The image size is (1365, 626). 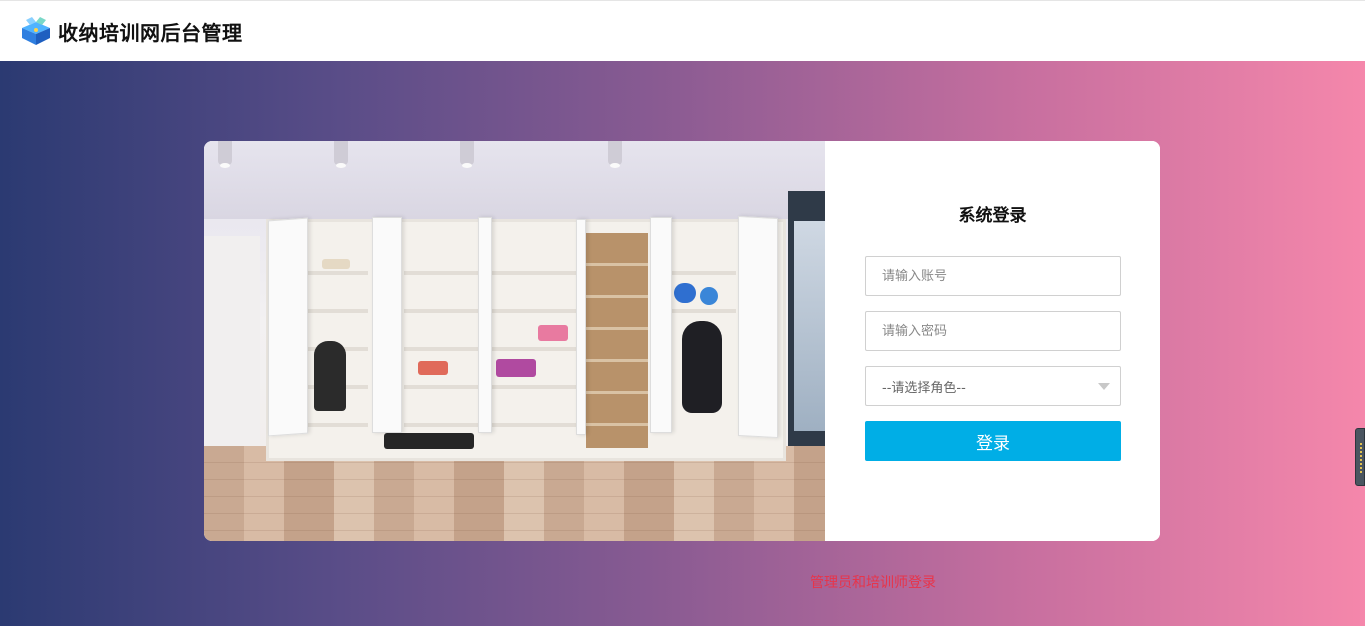 I want to click on role-select: --请选择角色--, so click(x=993, y=386).